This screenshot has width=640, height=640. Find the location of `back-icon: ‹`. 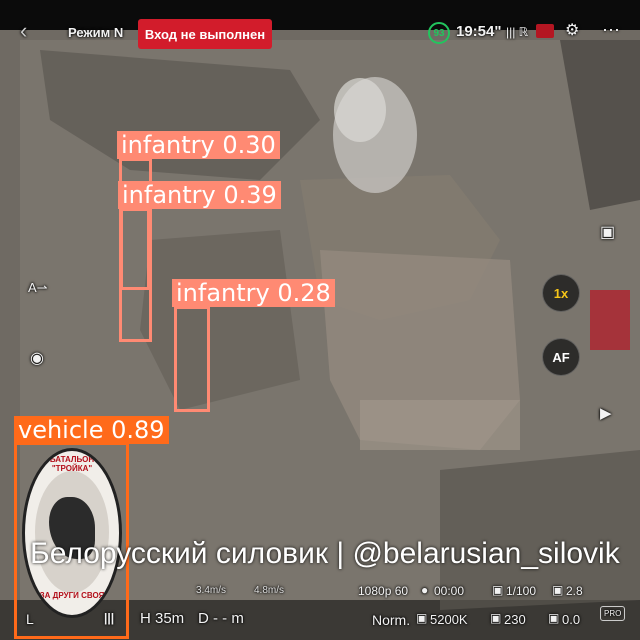

back-icon: ‹ is located at coordinates (23, 31).